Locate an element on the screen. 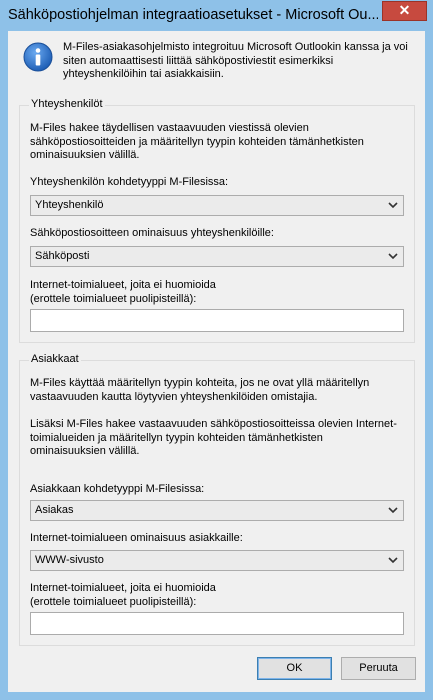  email-property-value: Sähköposti is located at coordinates (62, 256).